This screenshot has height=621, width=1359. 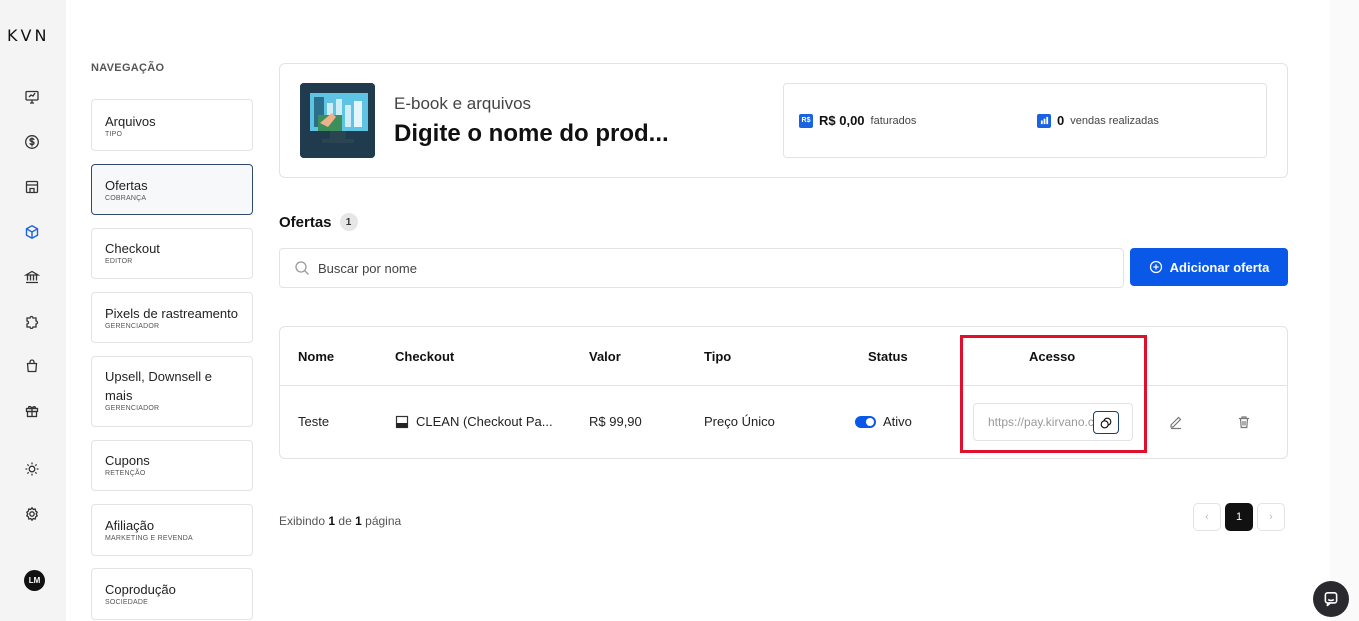 I want to click on nav-title: NAVEGAÇÃO, so click(x=128, y=68).